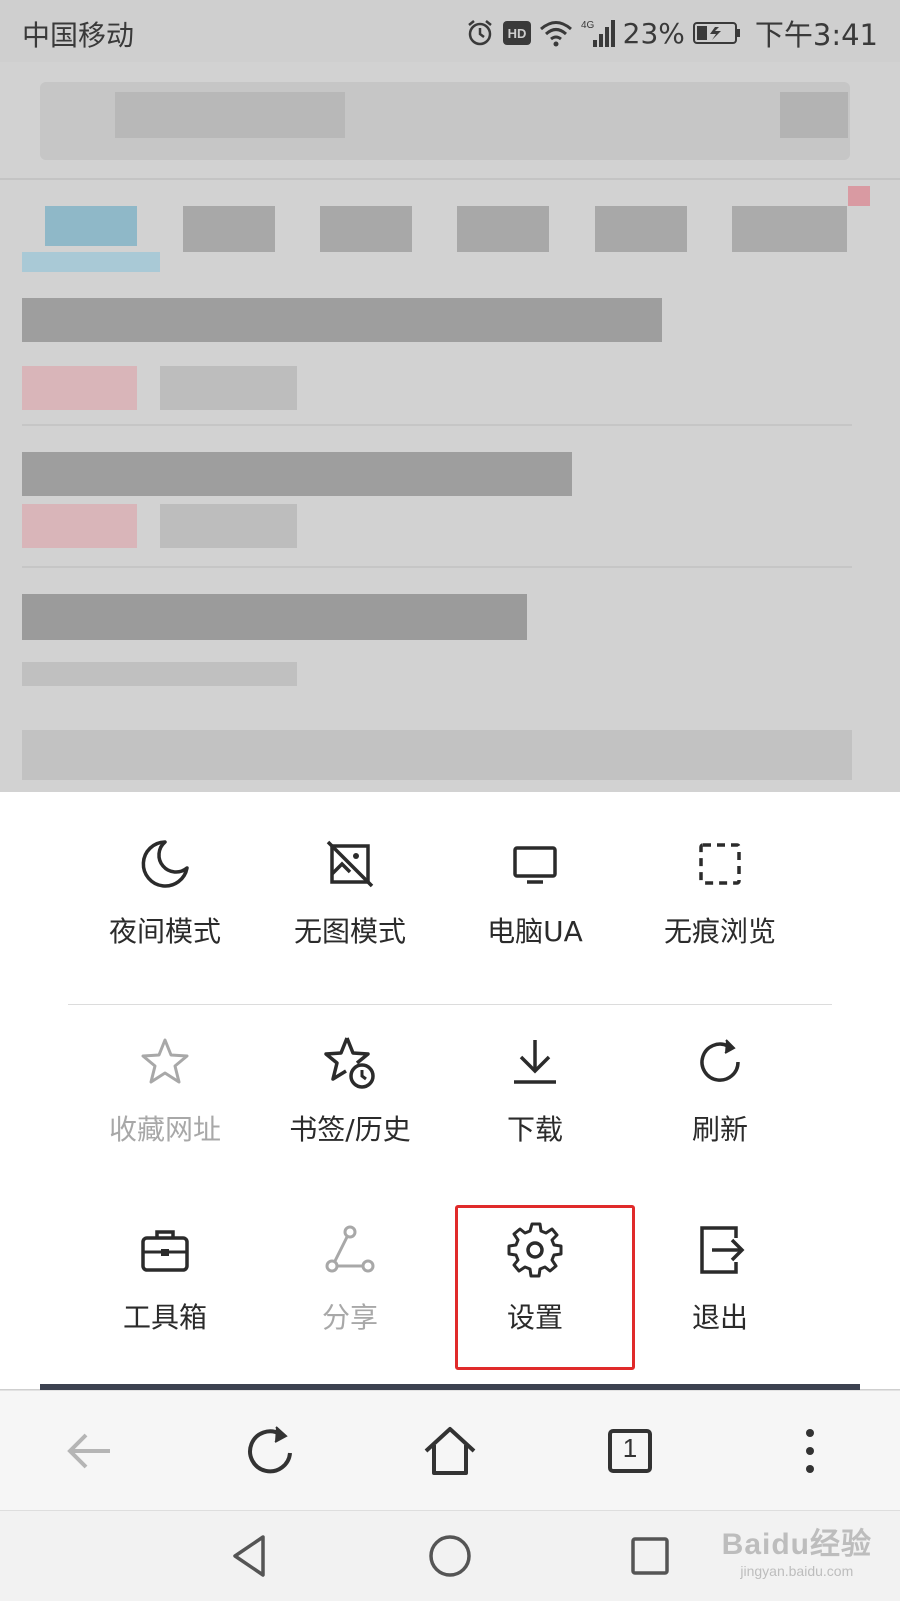  What do you see at coordinates (164, 1129) in the screenshot?
I see `menu-item-label: 收藏网址` at bounding box center [164, 1129].